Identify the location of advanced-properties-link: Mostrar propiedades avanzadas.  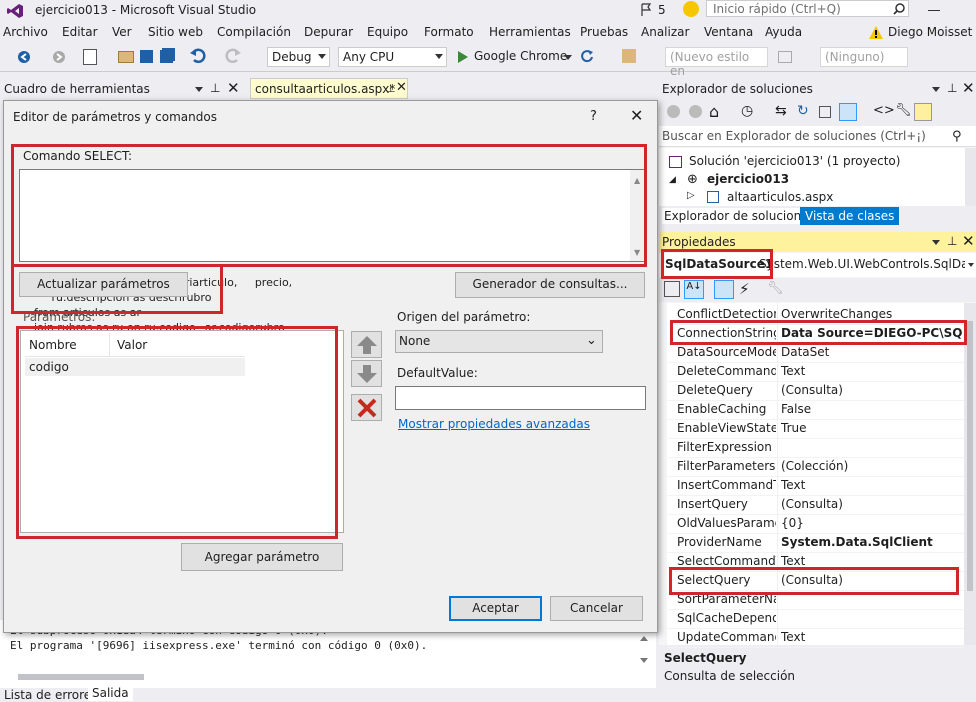
(494, 424).